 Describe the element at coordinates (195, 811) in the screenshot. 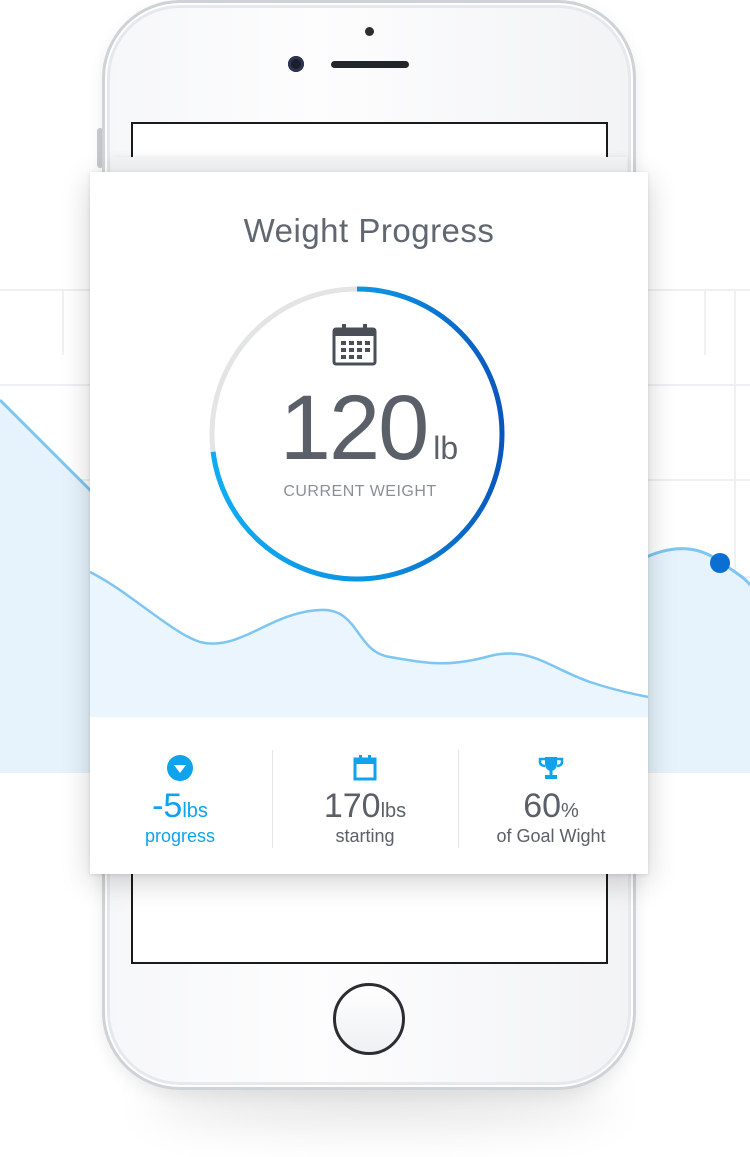

I see `stat-progress-unit: lbs` at that location.